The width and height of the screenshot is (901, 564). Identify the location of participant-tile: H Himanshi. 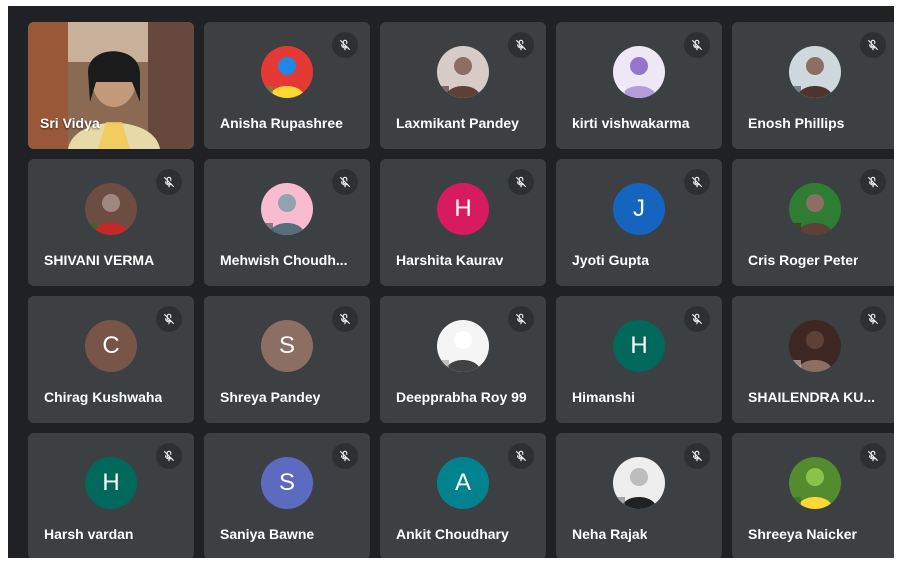
(639, 359).